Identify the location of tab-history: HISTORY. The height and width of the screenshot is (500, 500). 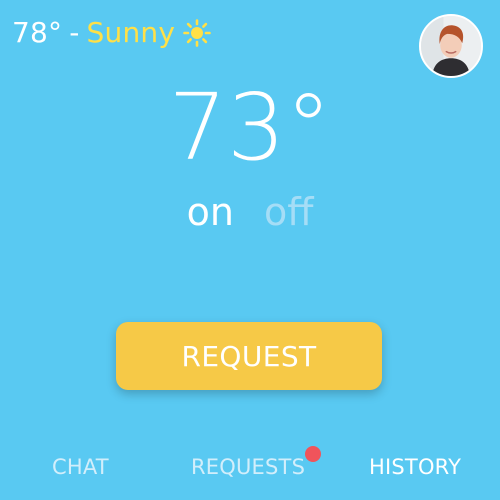
(415, 467).